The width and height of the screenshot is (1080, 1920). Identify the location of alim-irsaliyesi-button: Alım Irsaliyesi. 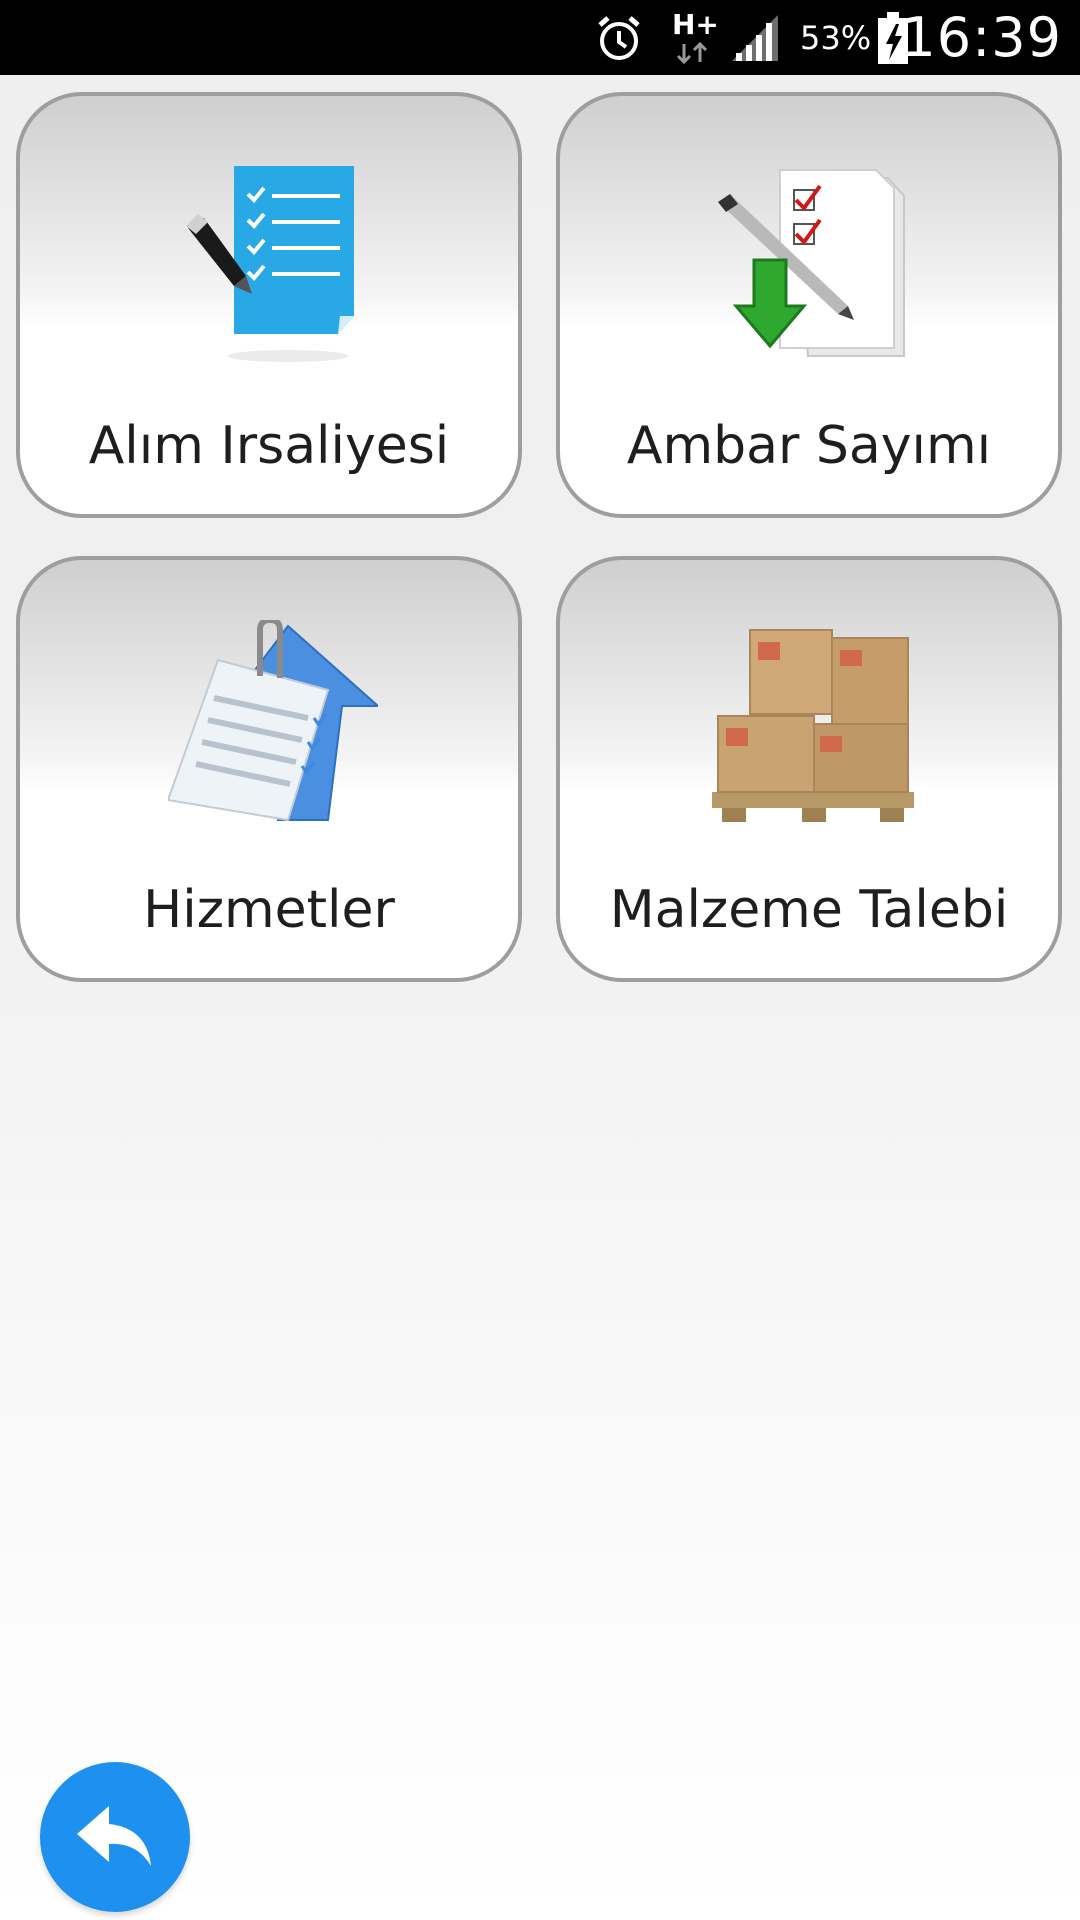
(269, 305).